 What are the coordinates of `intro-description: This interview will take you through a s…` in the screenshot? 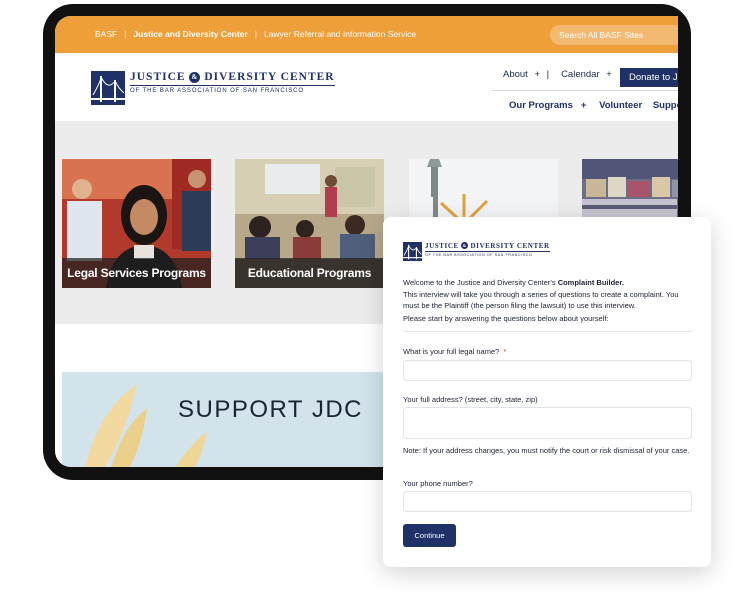 It's located at (541, 300).